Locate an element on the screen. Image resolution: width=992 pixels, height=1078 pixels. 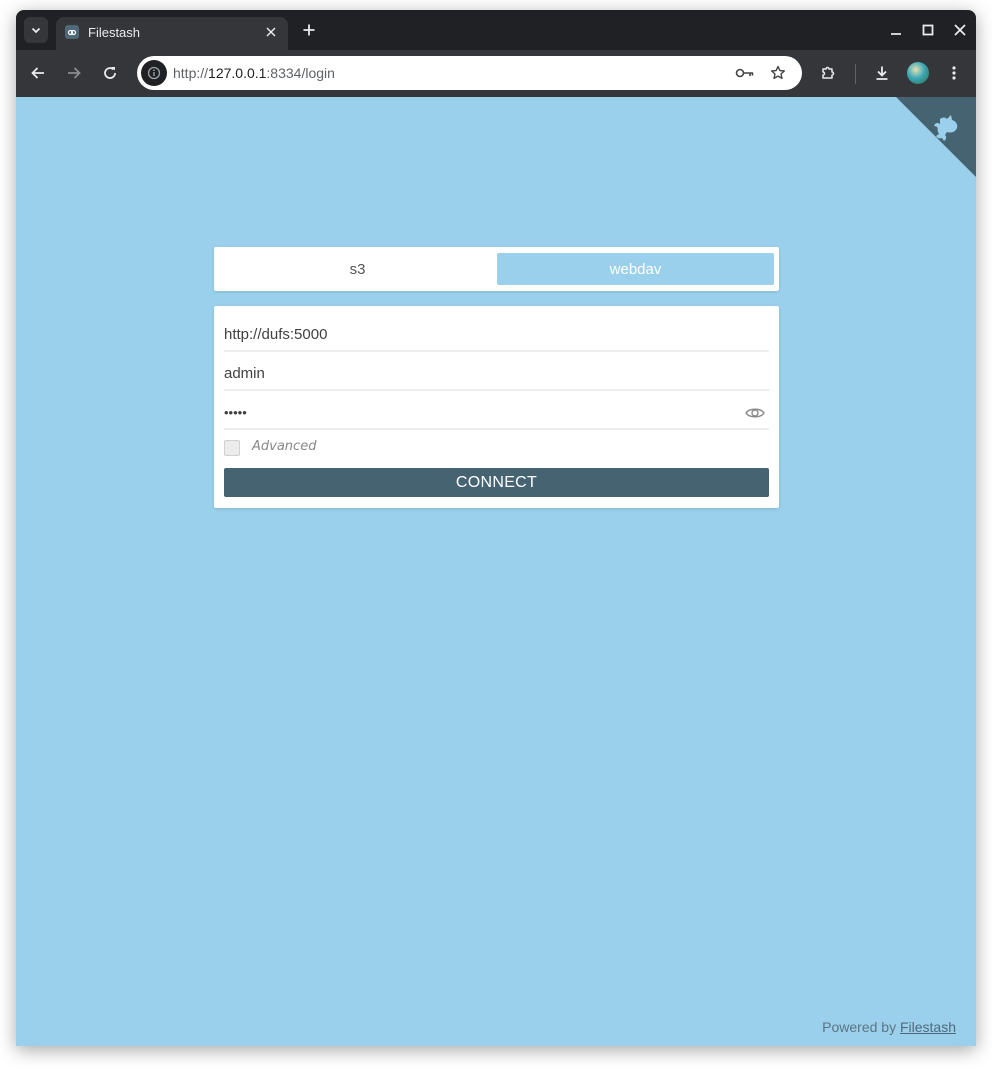
window-close-icon is located at coordinates (960, 30).